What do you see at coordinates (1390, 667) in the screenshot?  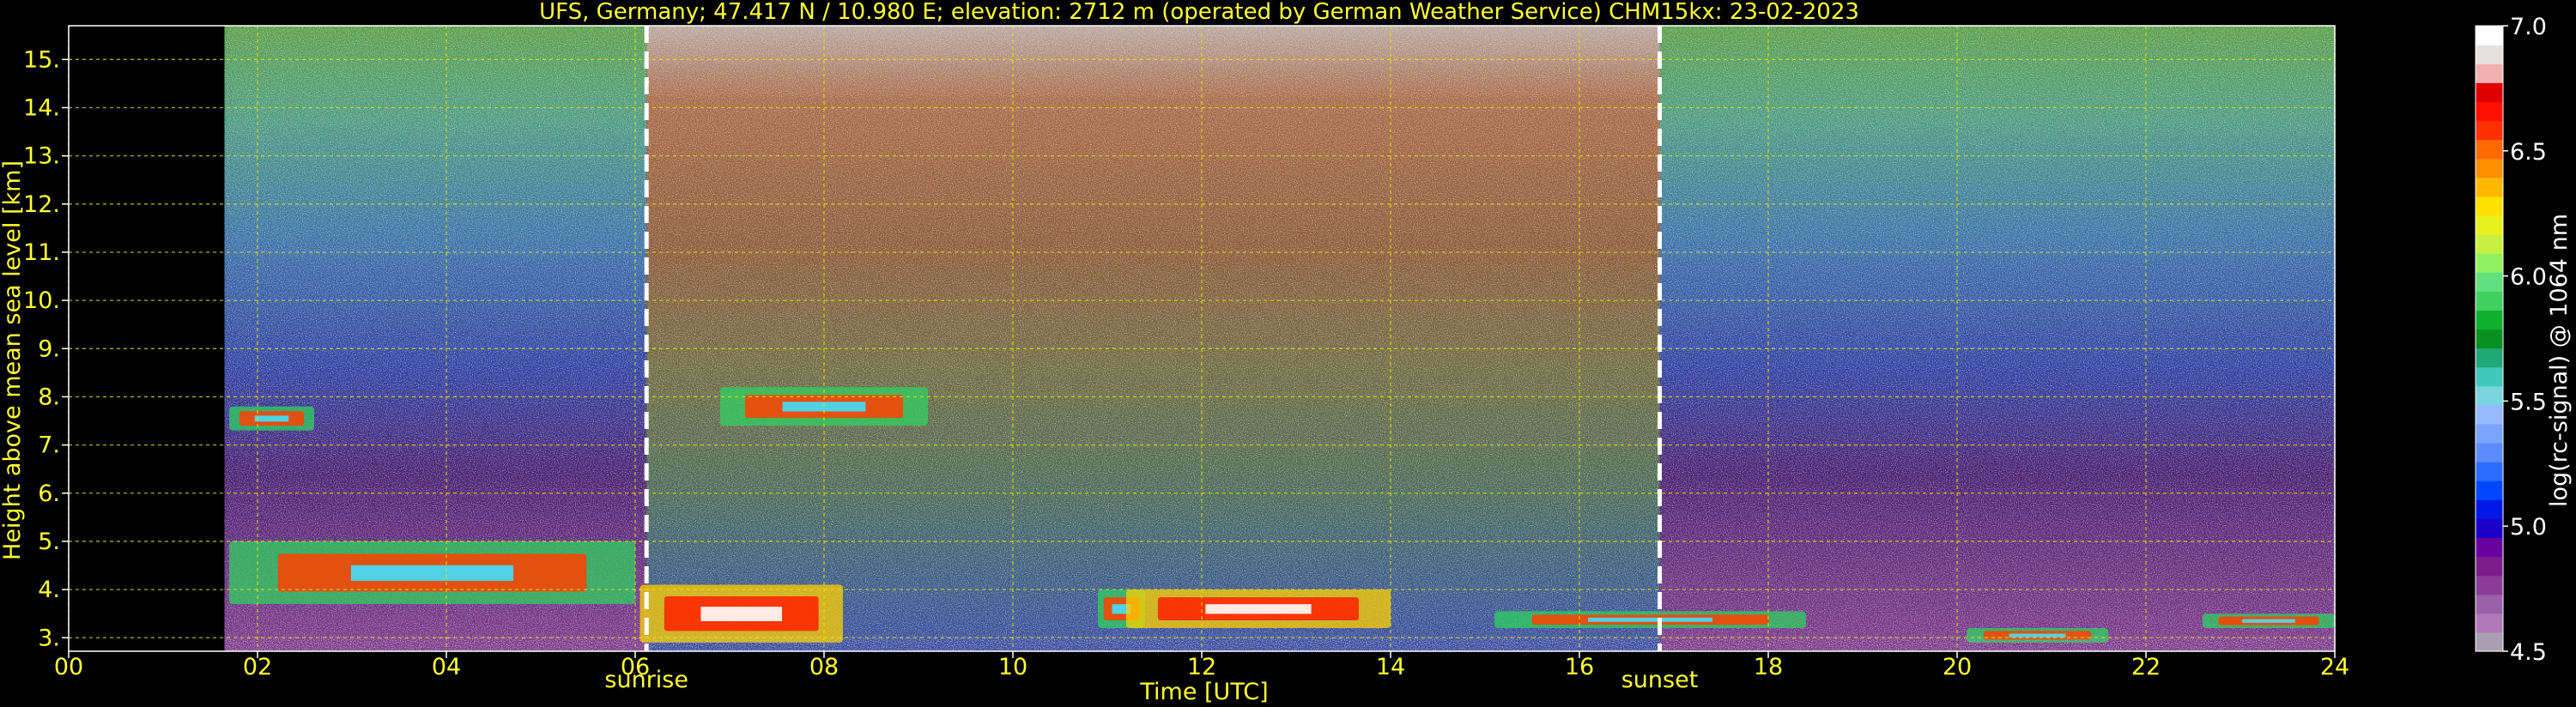 I see `x-tick-label: 14` at bounding box center [1390, 667].